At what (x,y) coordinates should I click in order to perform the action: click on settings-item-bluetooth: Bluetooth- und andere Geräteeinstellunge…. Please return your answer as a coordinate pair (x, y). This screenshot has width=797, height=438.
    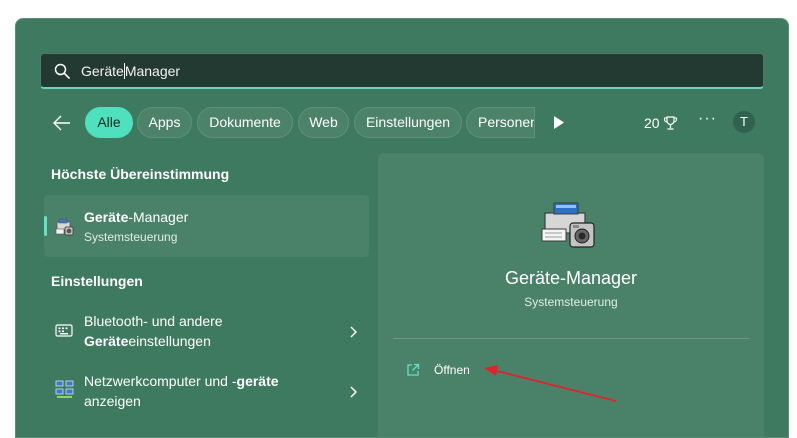
    Looking at the image, I should click on (206, 337).